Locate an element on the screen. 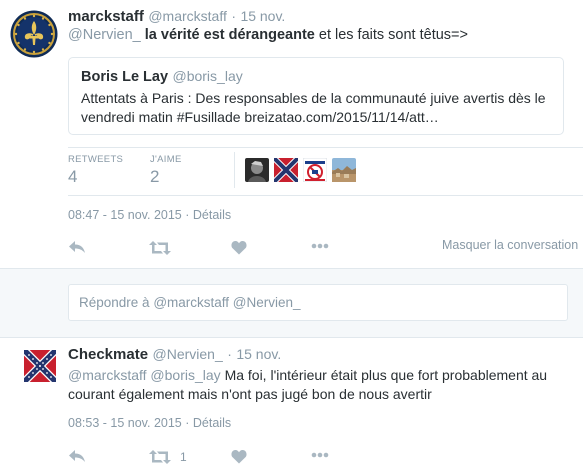  likes-stat: J'AIME 2 is located at coordinates (166, 170).